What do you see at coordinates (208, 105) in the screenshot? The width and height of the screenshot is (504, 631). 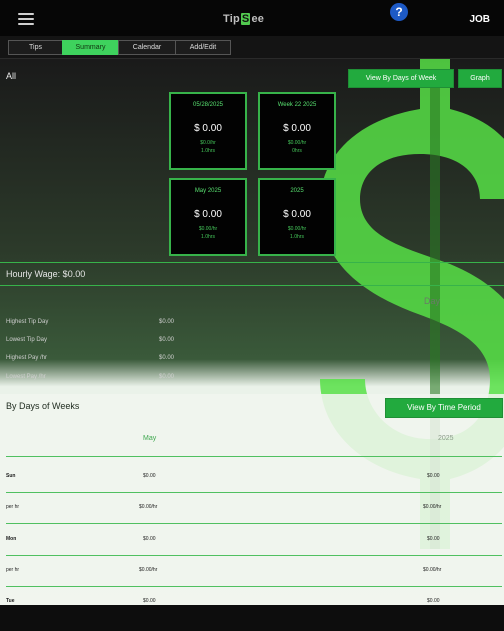 I see `card-title: 05/28/2025` at bounding box center [208, 105].